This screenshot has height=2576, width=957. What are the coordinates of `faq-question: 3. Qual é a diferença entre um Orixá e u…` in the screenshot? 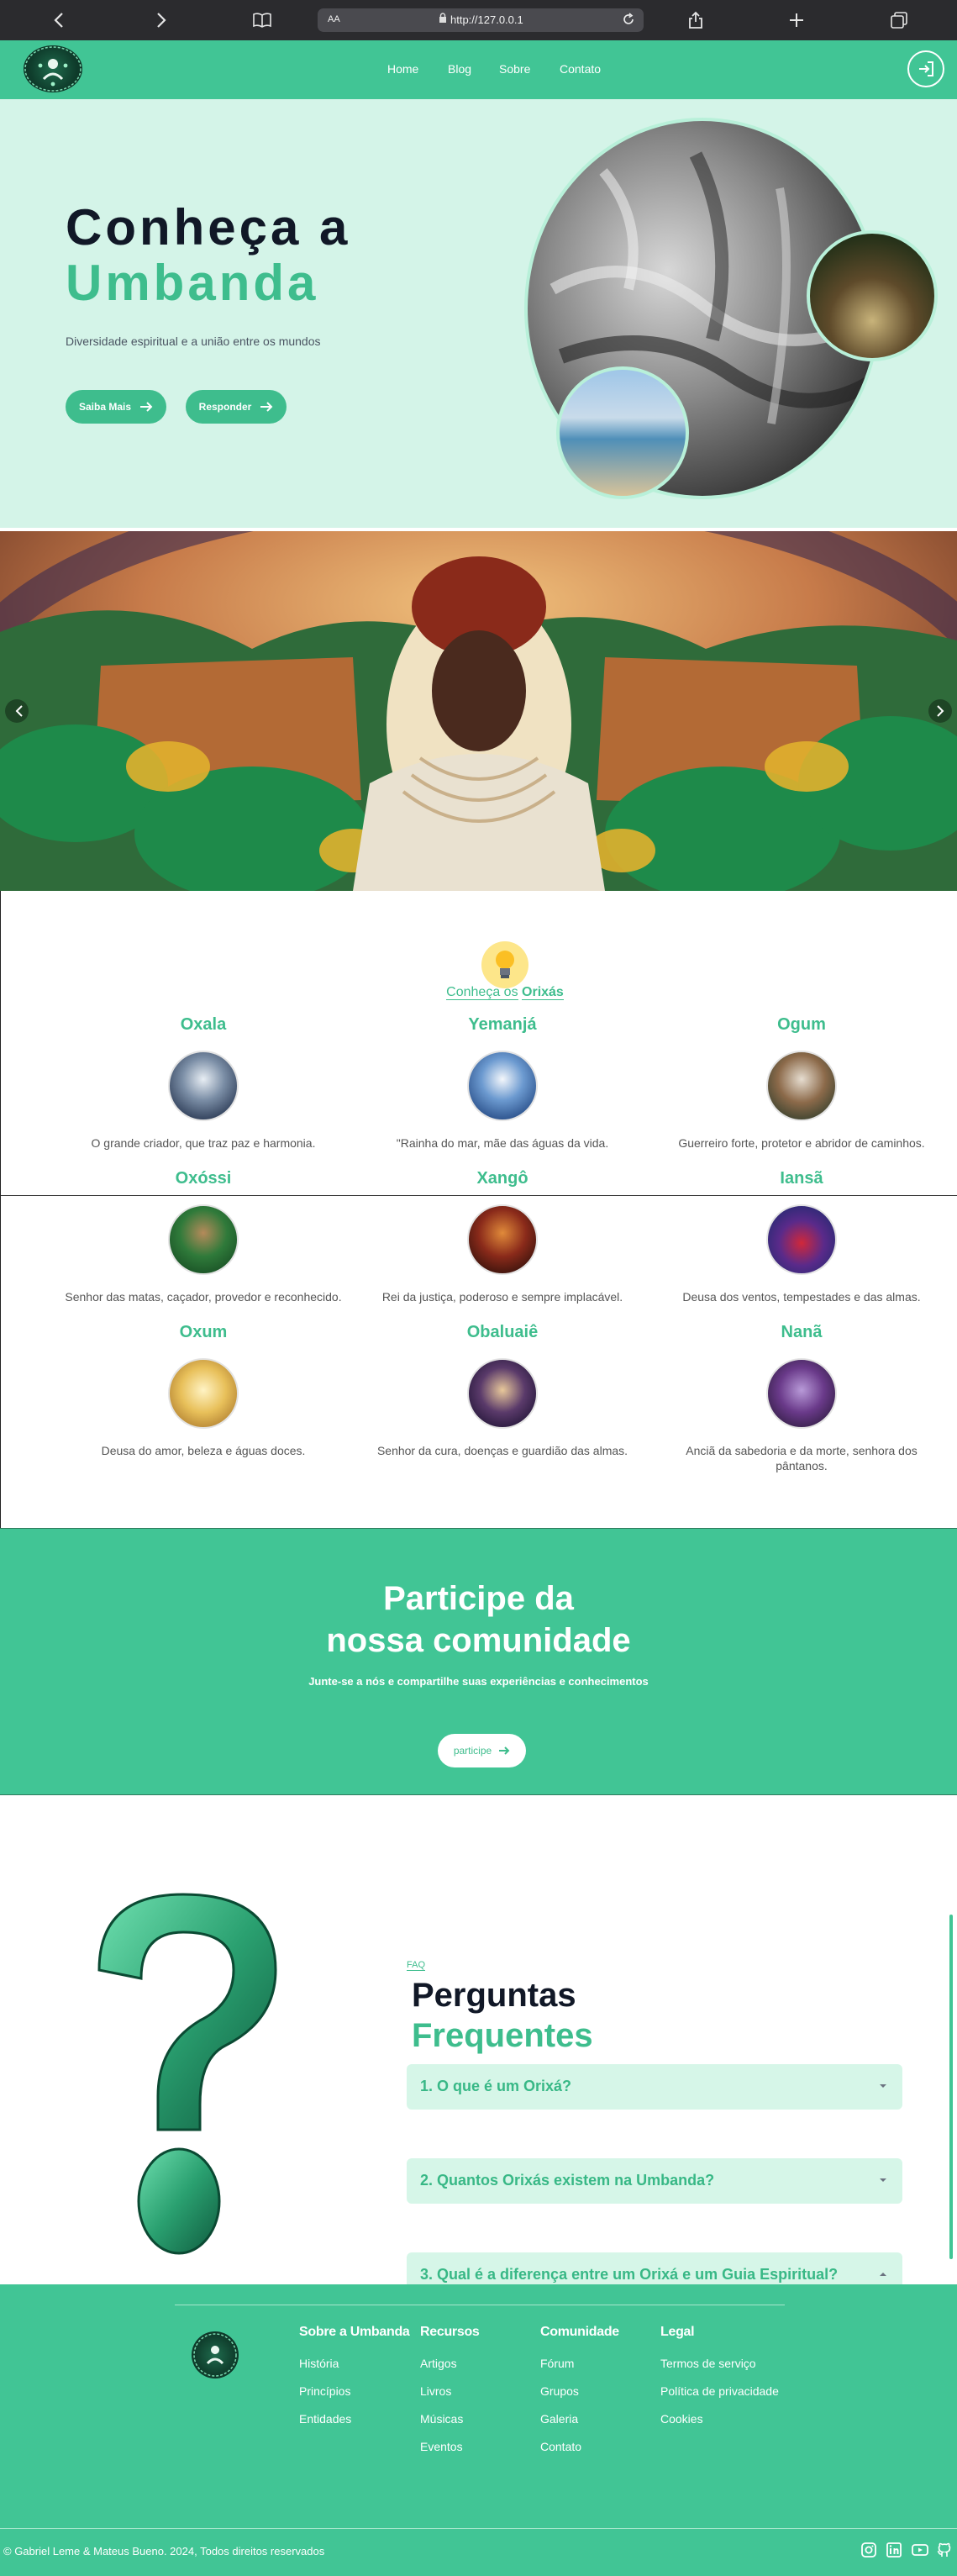 It's located at (629, 2274).